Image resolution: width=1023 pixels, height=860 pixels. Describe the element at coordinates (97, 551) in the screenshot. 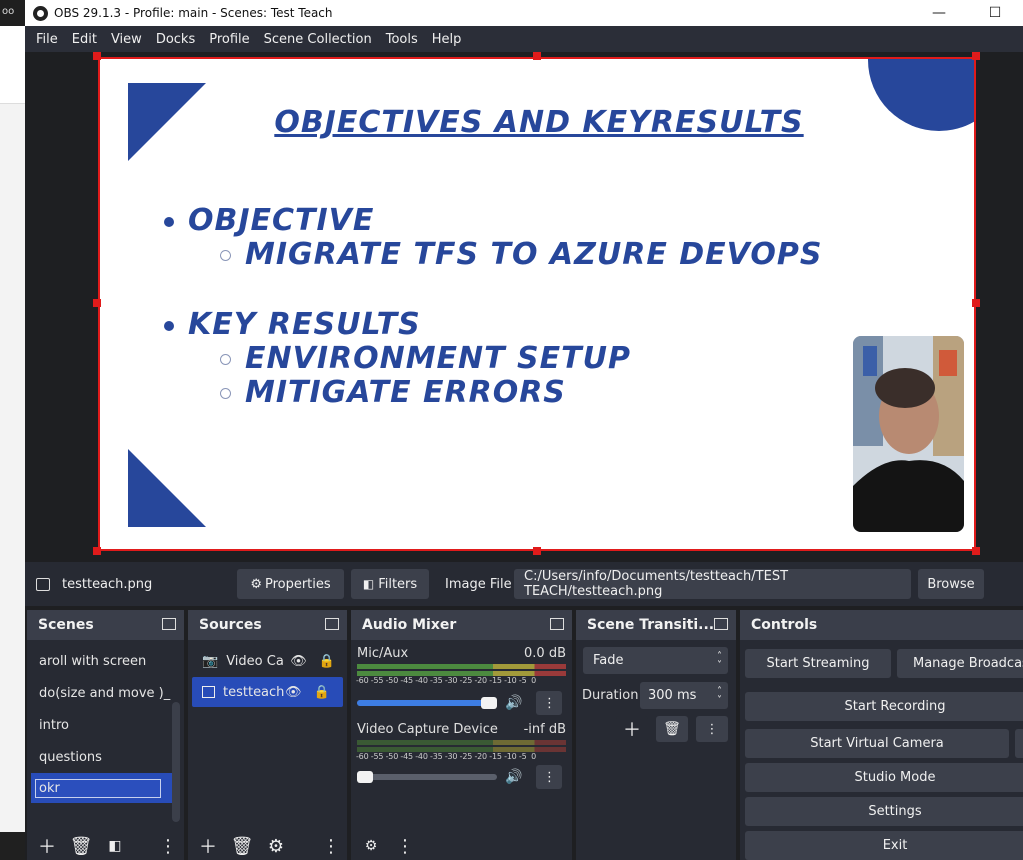

I see `resize-handle-bl` at that location.